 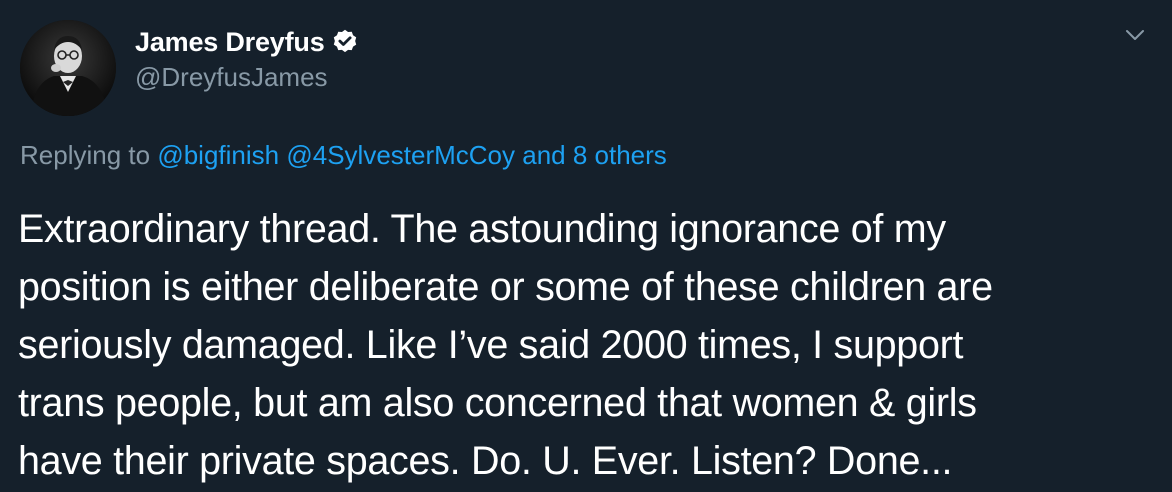 I want to click on chevron-down-icon, so click(x=1135, y=35).